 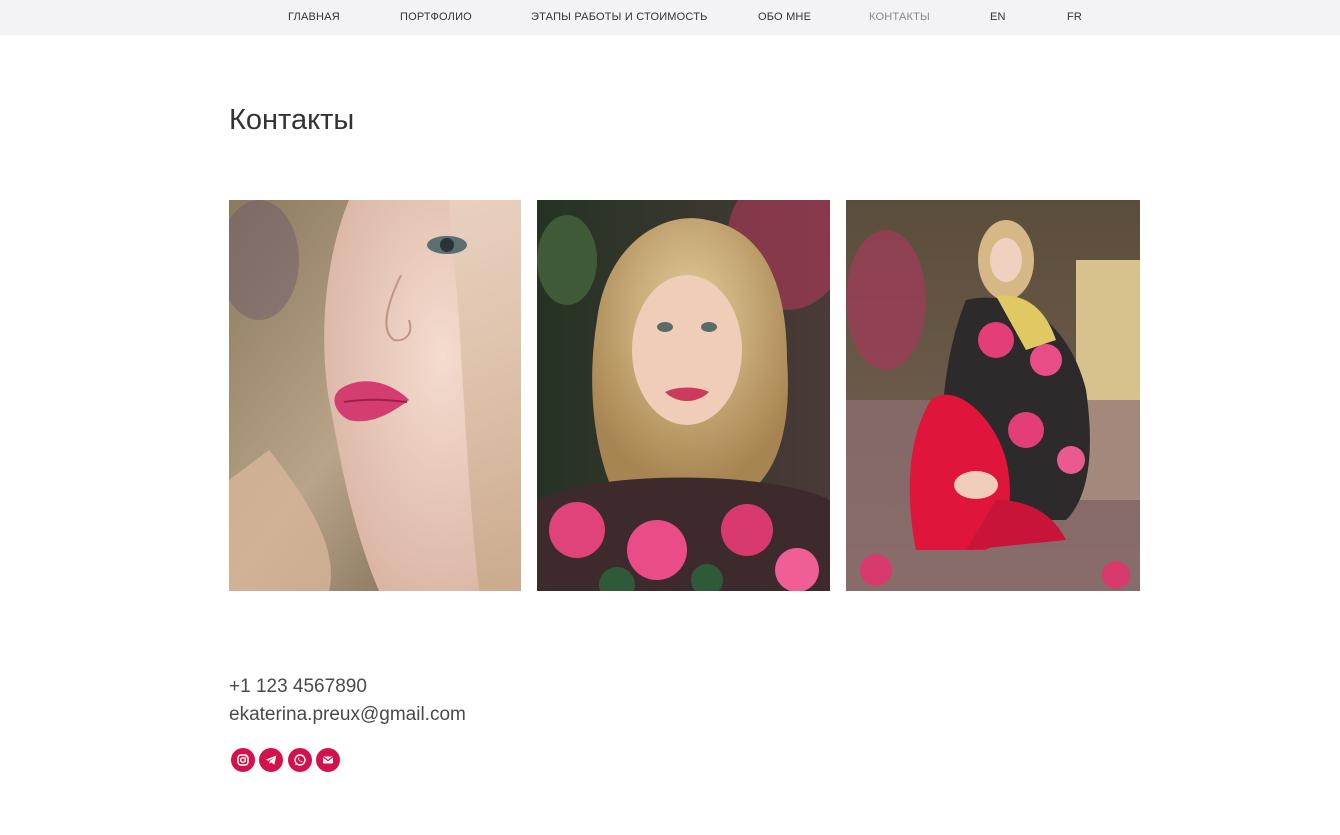 I want to click on portrait-closeup-image, so click(x=375, y=395).